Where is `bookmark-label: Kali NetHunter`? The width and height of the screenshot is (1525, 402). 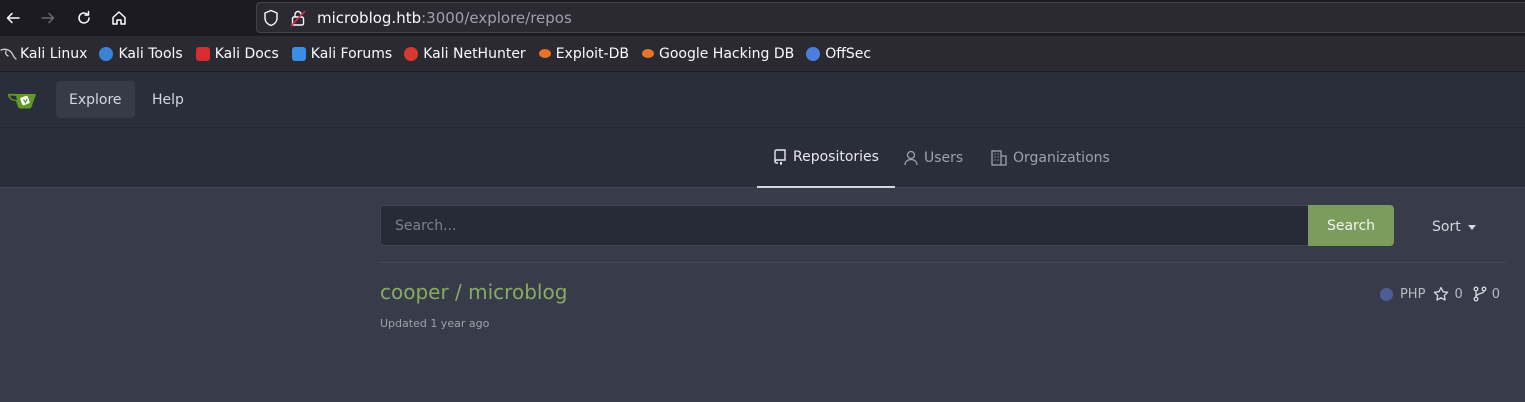 bookmark-label: Kali NetHunter is located at coordinates (474, 53).